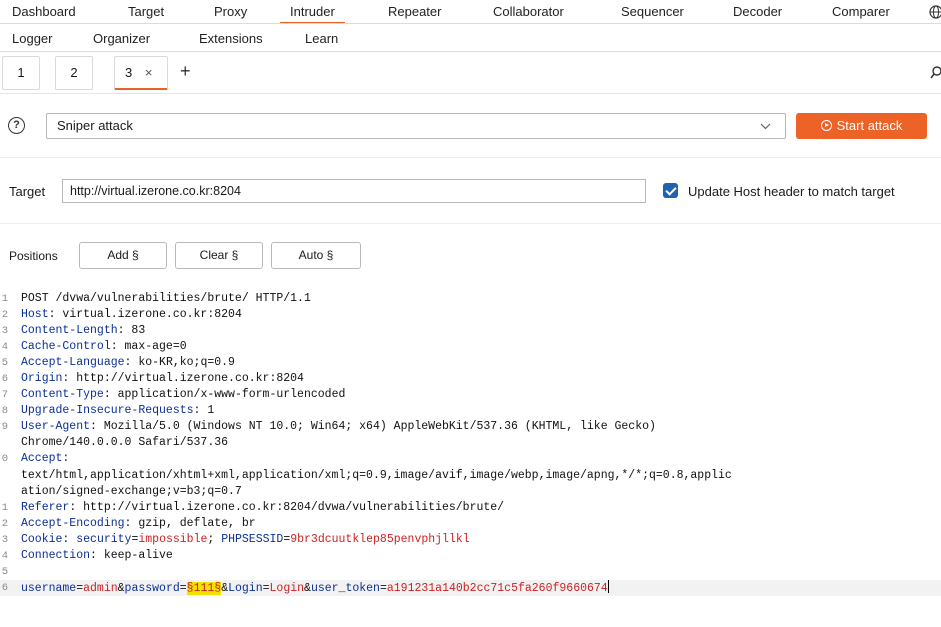  I want to click on header-value: :, so click(66, 459).